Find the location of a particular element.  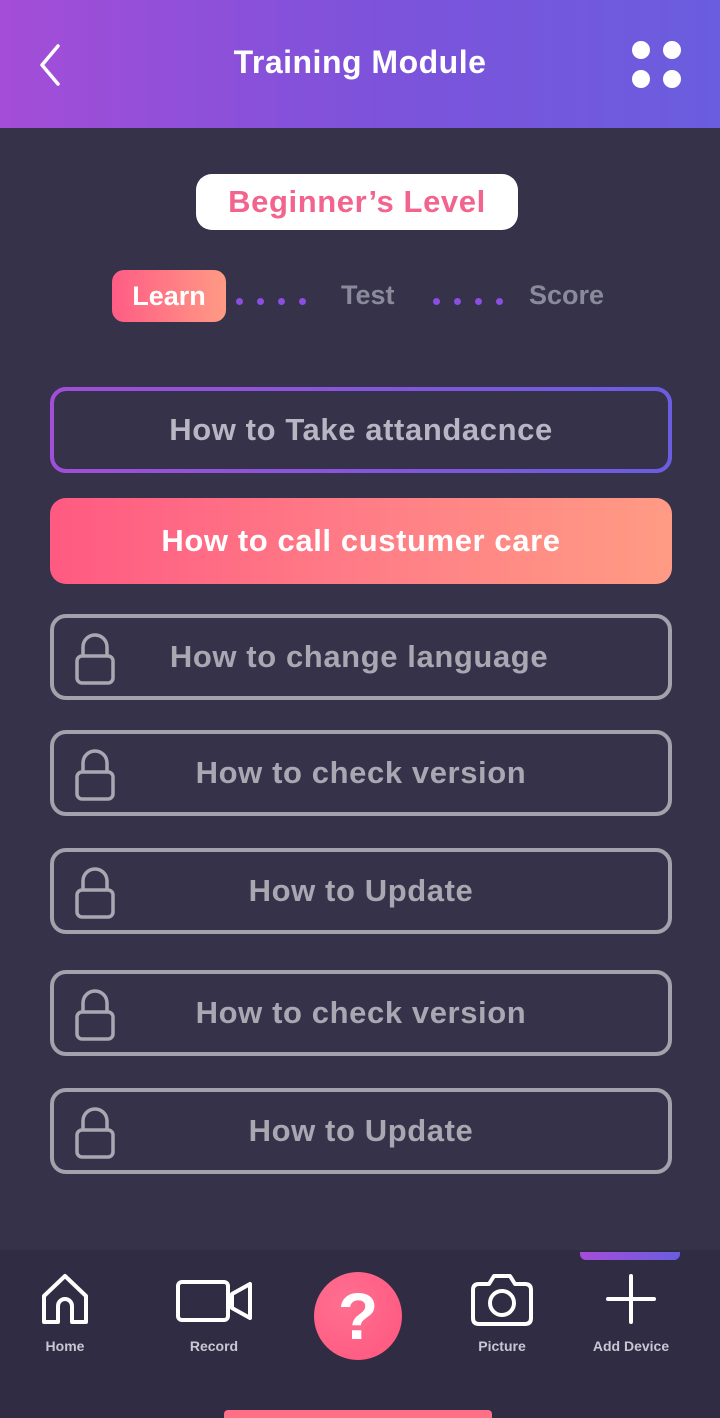

help-icon: ? is located at coordinates (358, 1316).